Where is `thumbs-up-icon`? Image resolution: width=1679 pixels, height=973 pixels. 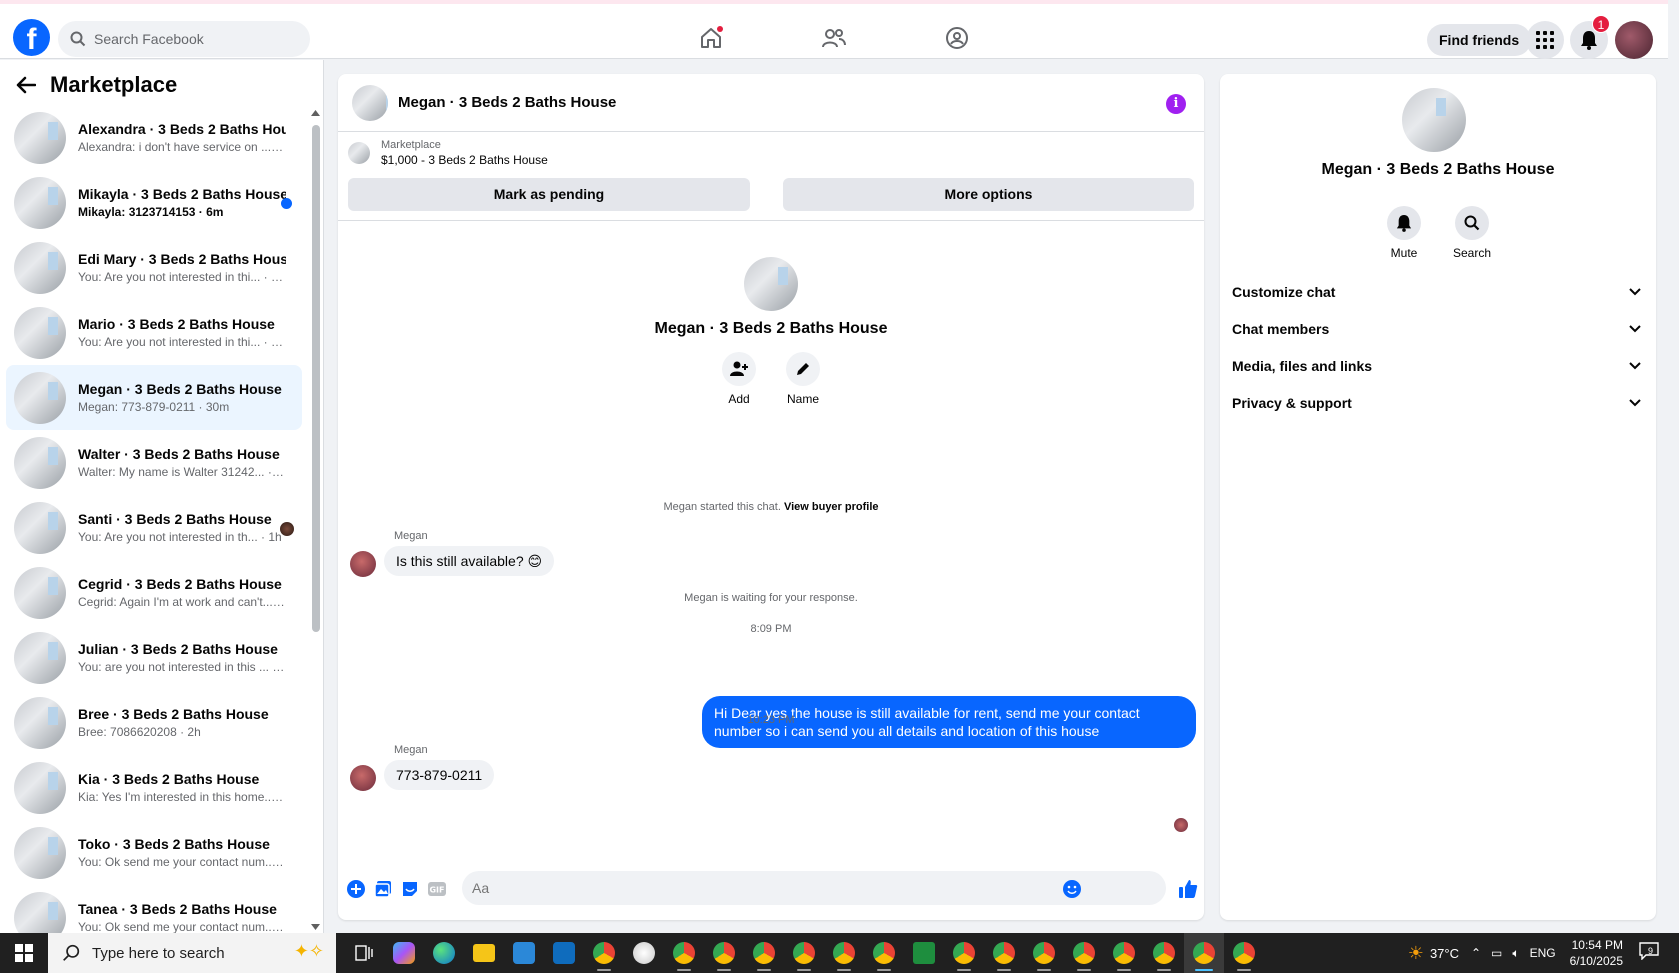
thumbs-up-icon is located at coordinates (1188, 889).